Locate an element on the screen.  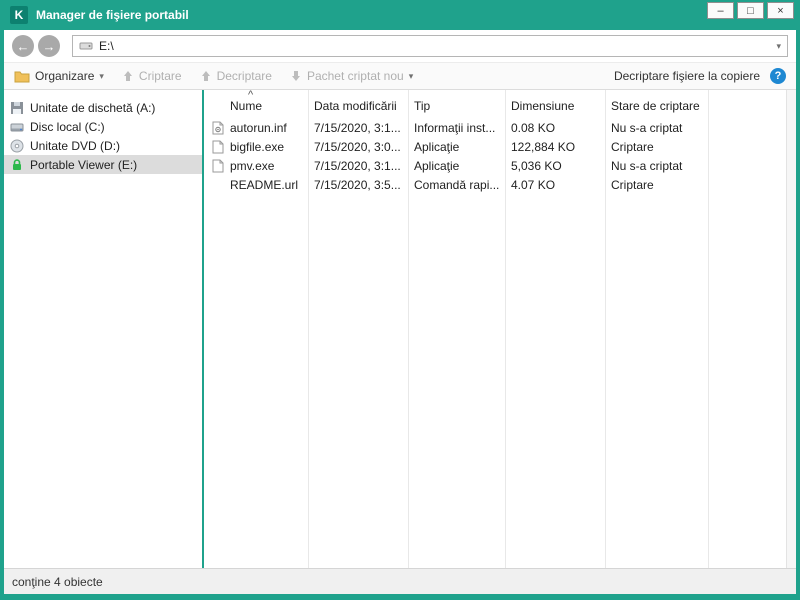
maximize-icon: □ is located at coordinates (750, 10).